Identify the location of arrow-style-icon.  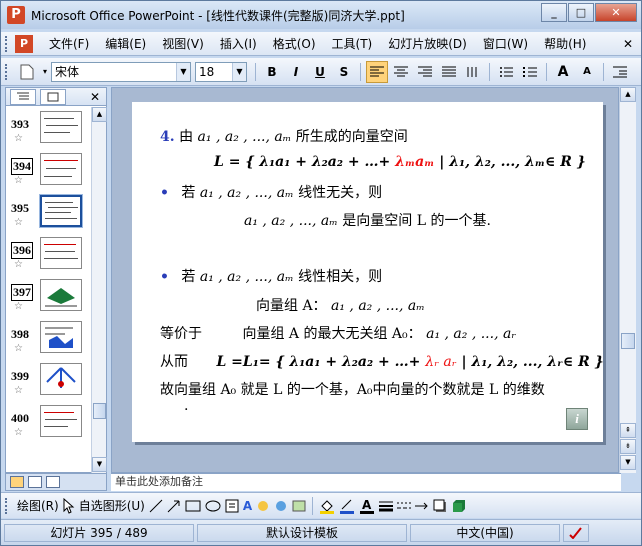
(422, 506).